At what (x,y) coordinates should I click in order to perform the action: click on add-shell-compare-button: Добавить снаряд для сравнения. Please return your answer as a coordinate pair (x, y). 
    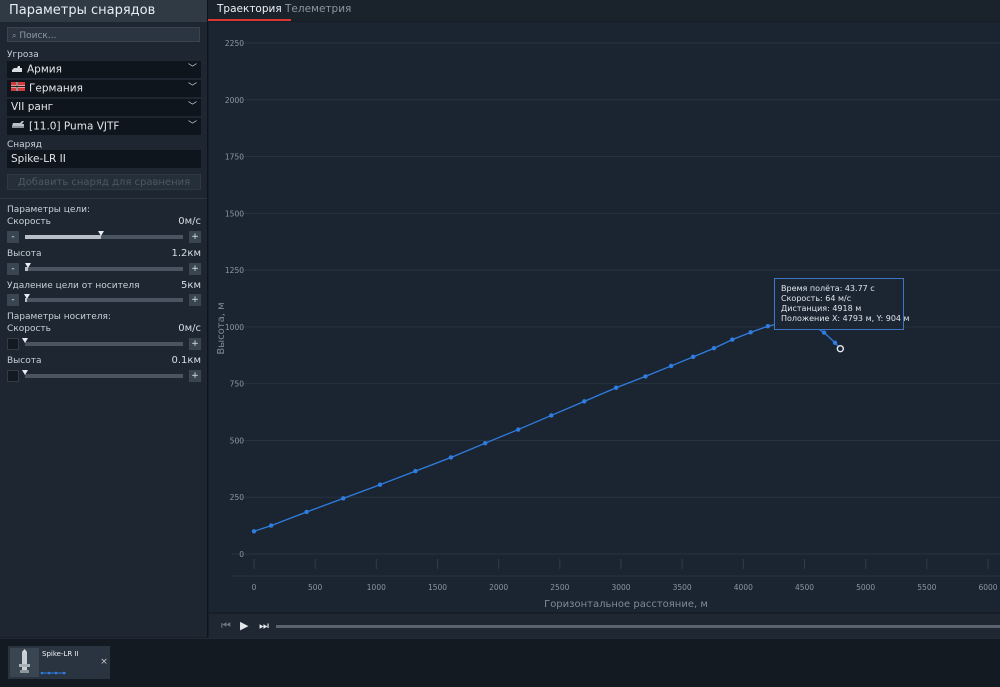
    Looking at the image, I should click on (104, 182).